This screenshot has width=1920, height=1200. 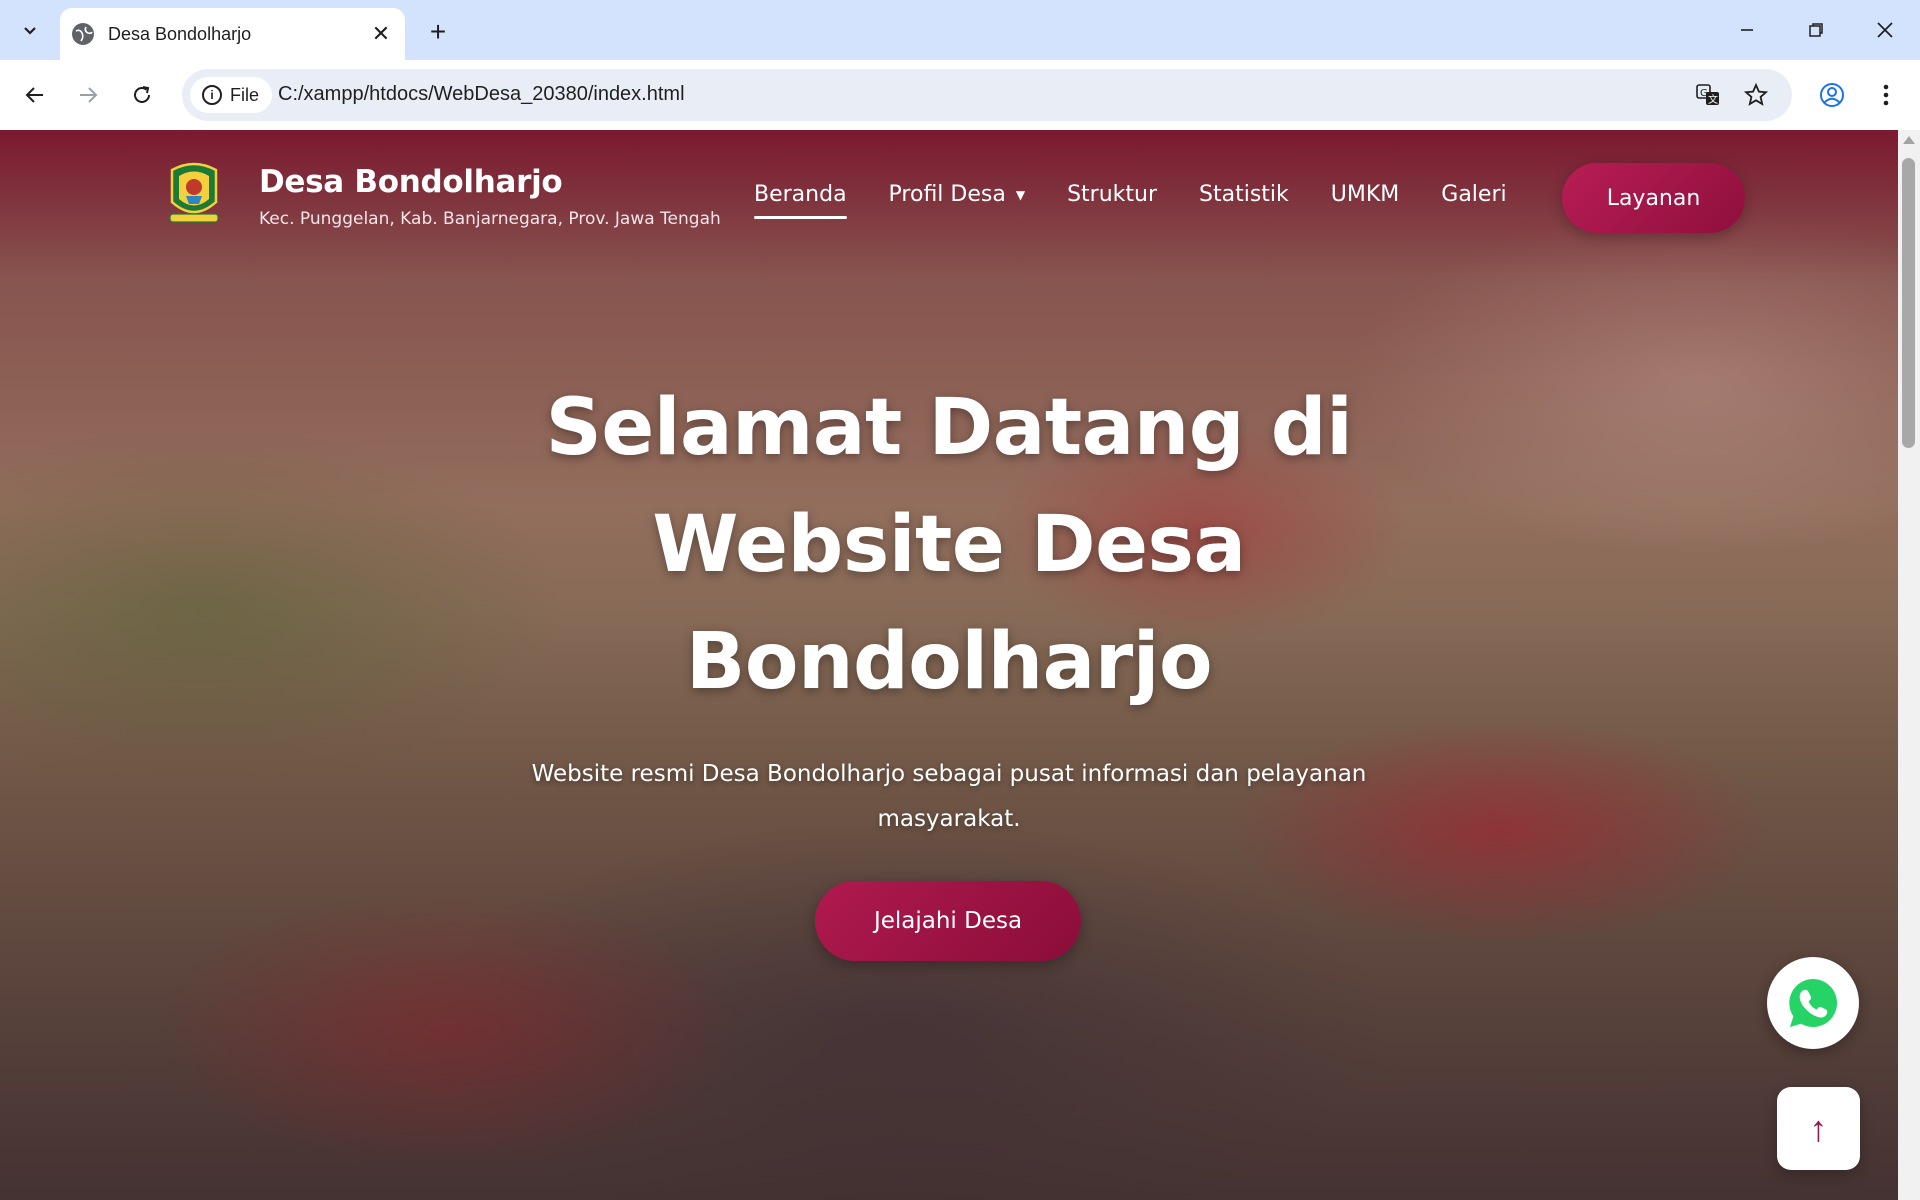 What do you see at coordinates (1020, 194) in the screenshot?
I see `caret-down-icon: ▼` at bounding box center [1020, 194].